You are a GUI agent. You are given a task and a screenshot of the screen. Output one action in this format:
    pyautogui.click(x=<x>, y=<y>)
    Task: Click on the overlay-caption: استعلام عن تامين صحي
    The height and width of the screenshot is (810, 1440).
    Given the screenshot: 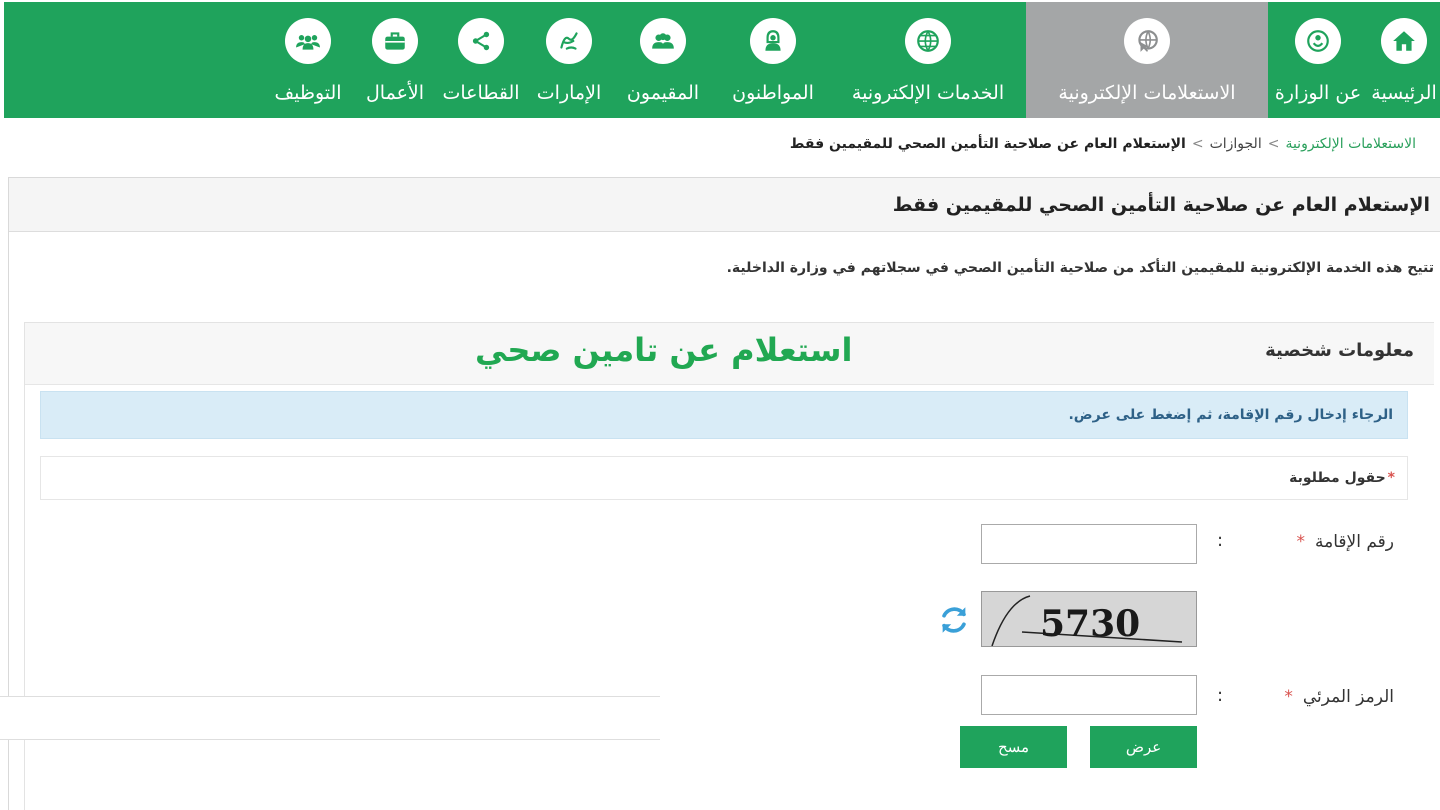 What is the action you would take?
    pyautogui.click(x=664, y=350)
    